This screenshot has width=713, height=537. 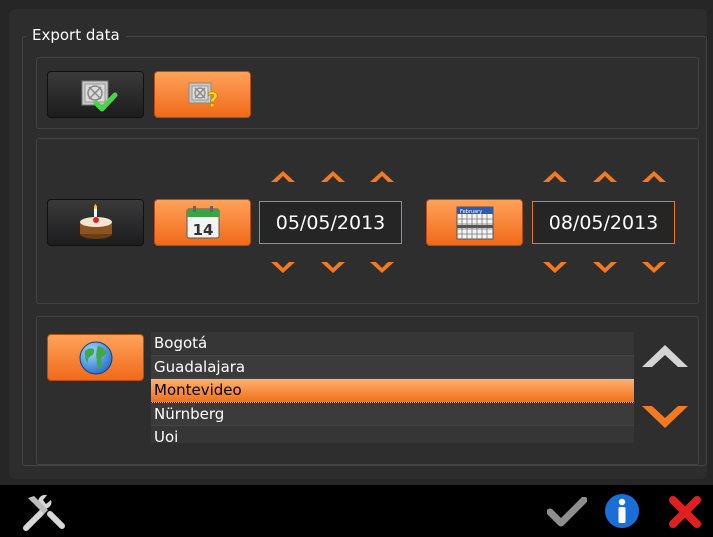 What do you see at coordinates (382, 267) in the screenshot?
I see `start-year-down-chevron-icon` at bounding box center [382, 267].